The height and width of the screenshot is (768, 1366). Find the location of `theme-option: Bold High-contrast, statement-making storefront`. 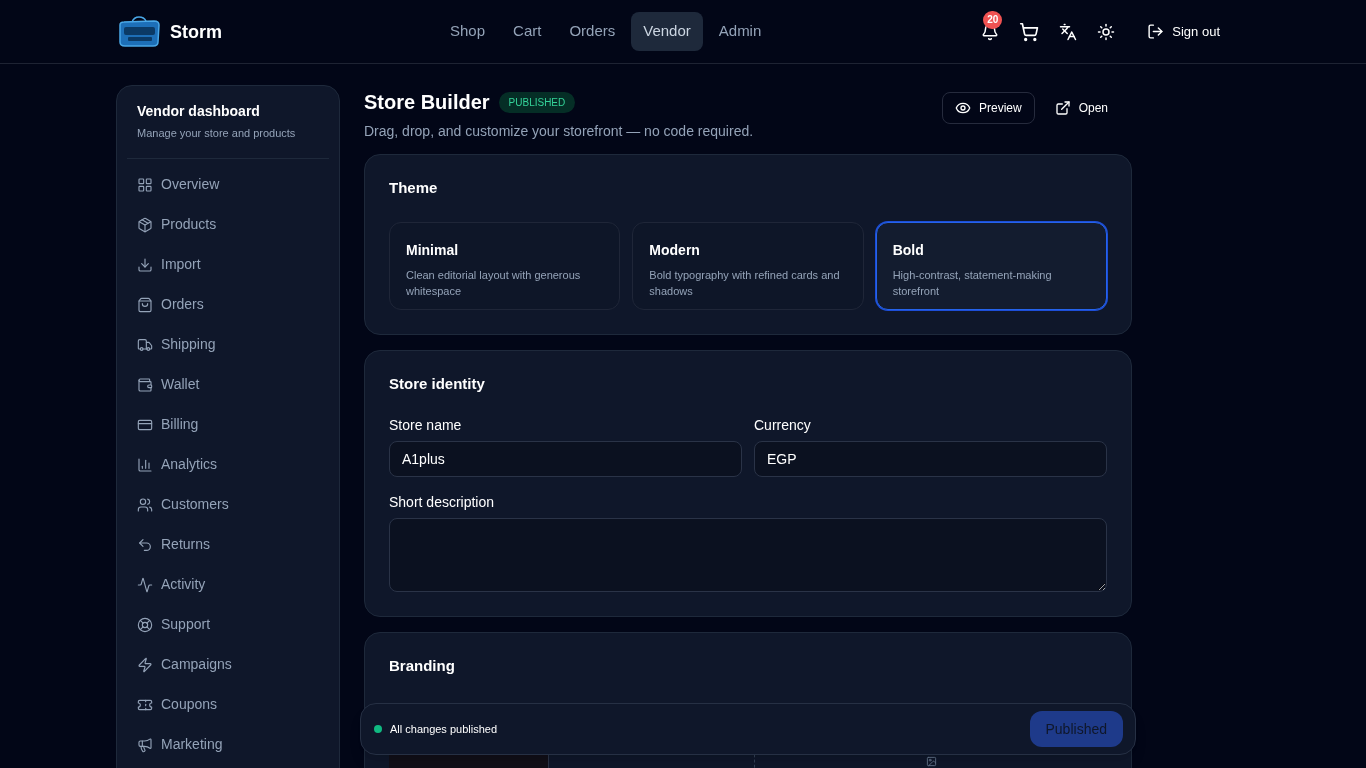

theme-option: Bold High-contrast, statement-making storefront is located at coordinates (991, 265).